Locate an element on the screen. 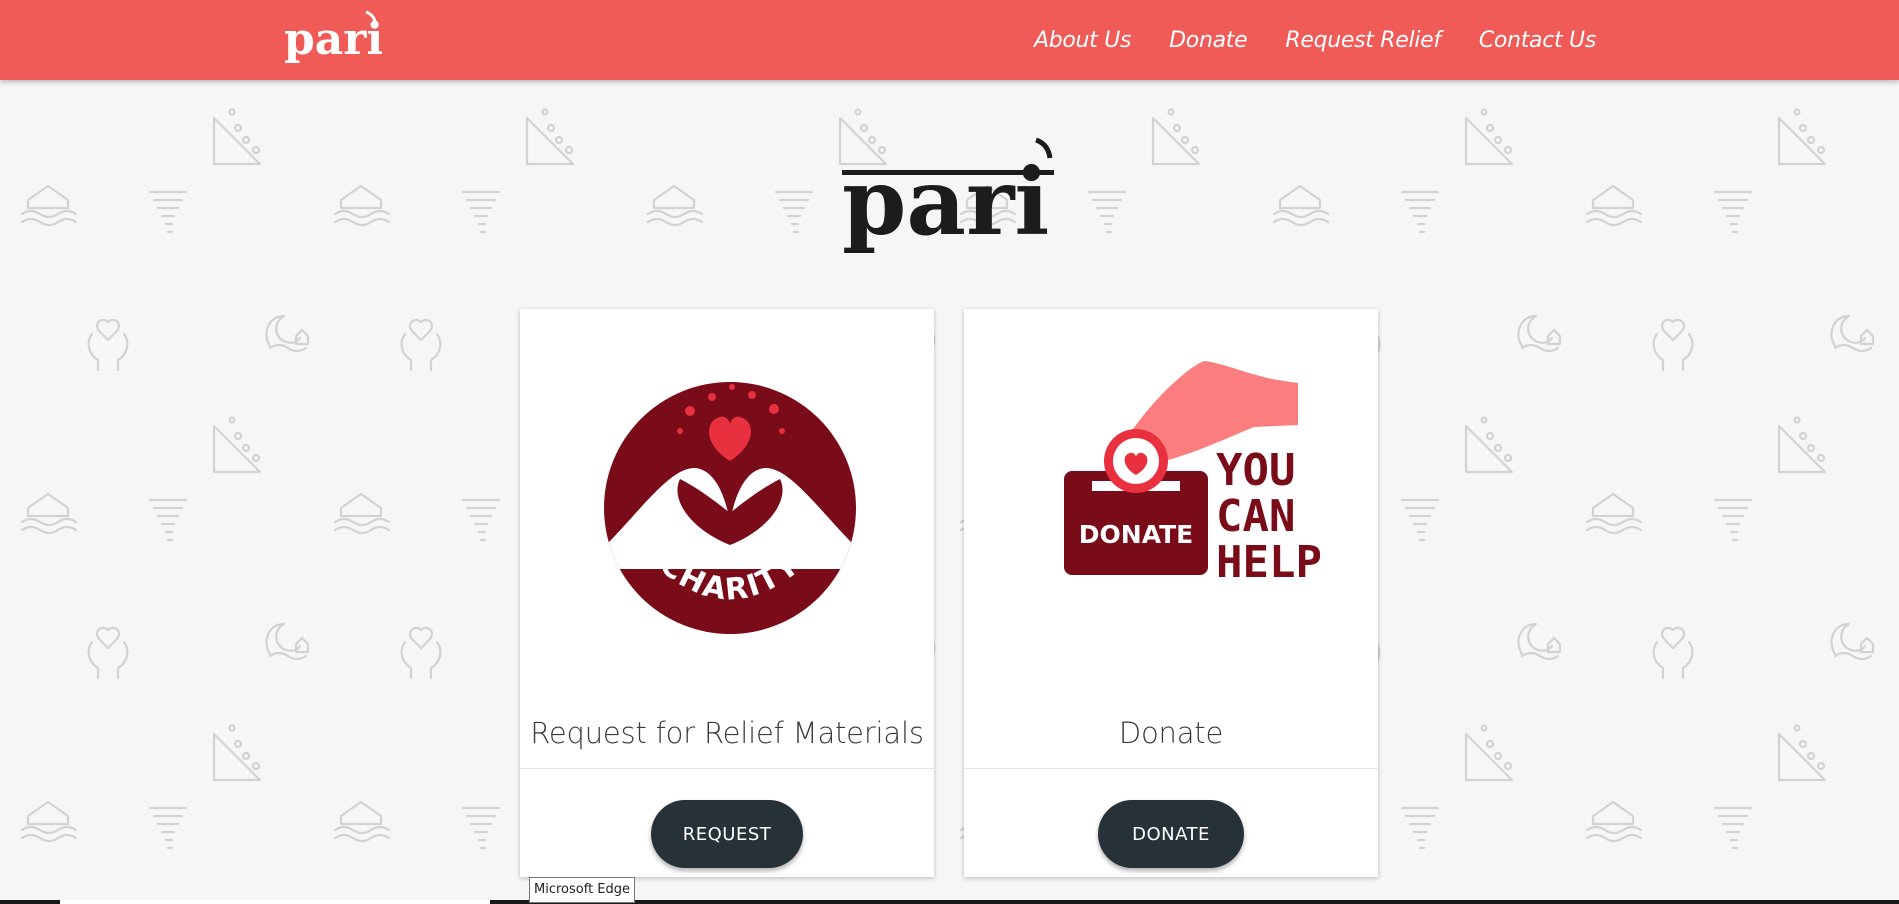 The image size is (1899, 904). taskbar-tooltip: Microsoft Edge is located at coordinates (582, 890).